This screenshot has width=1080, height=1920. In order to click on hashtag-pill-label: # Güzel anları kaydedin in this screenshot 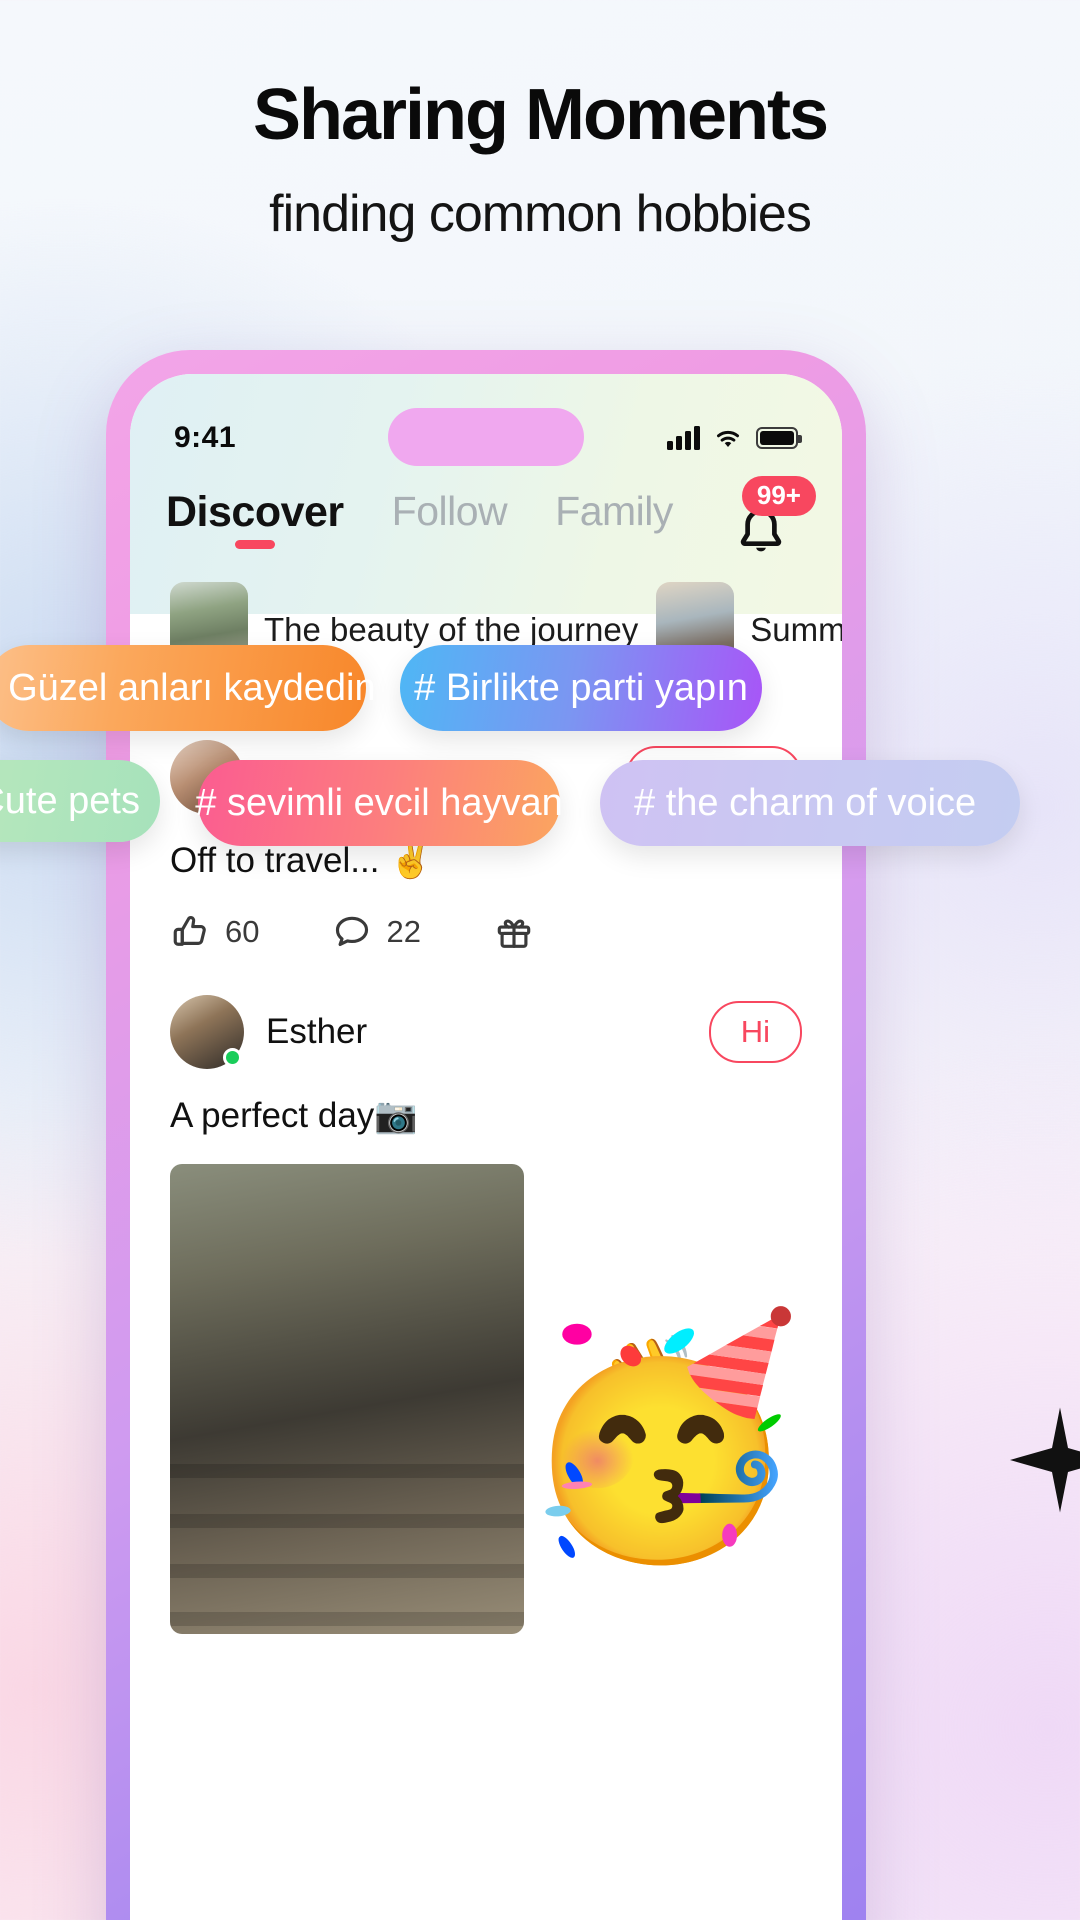, I will do `click(188, 687)`.